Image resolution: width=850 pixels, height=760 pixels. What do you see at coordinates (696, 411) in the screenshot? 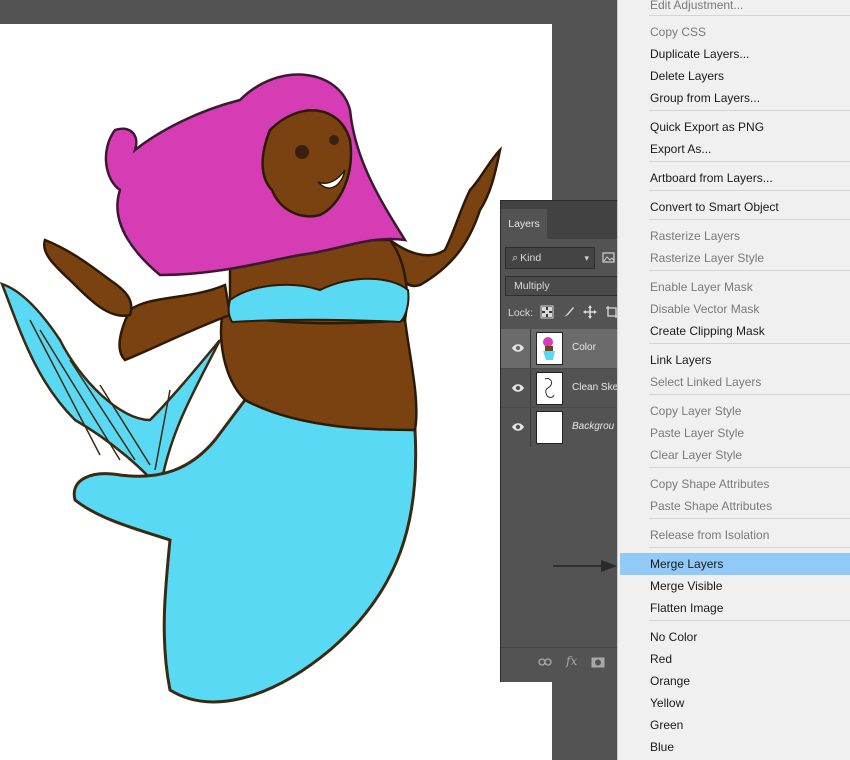
I see `menu-item-copy-layer-style: Copy Layer Style` at bounding box center [696, 411].